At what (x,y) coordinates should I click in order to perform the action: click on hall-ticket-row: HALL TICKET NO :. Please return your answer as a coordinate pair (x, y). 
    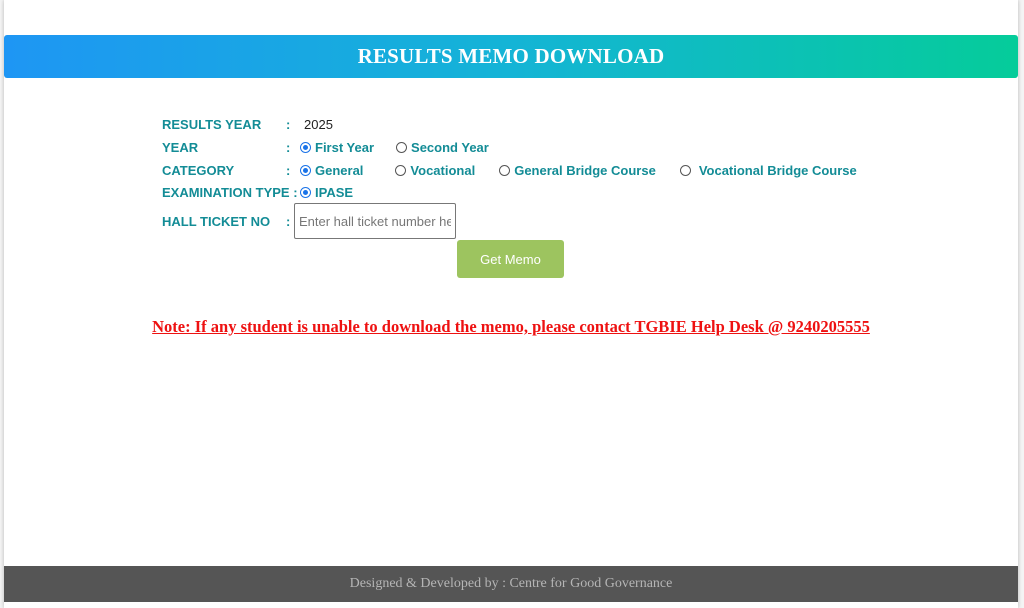
    Looking at the image, I should click on (309, 221).